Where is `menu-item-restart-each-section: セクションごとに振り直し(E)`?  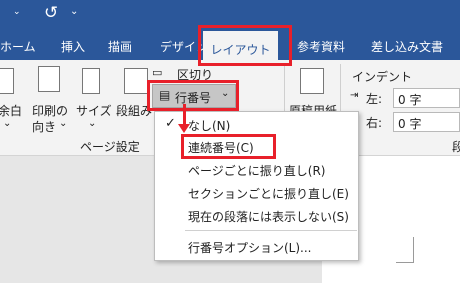 menu-item-restart-each-section: セクションごとに振り直し(E) is located at coordinates (256, 193).